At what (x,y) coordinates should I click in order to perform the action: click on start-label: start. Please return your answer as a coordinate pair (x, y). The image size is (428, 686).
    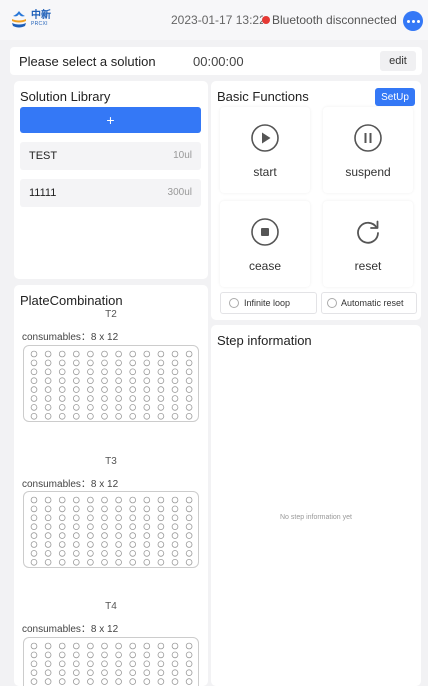
    Looking at the image, I should click on (265, 172).